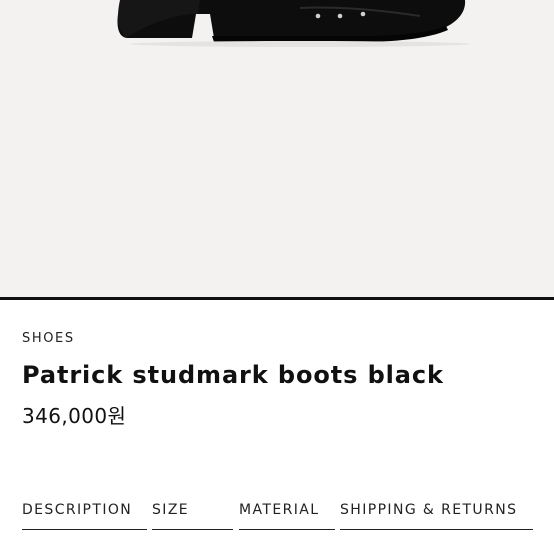 The width and height of the screenshot is (554, 554). Describe the element at coordinates (74, 416) in the screenshot. I see `product-price: 346,000원` at that location.